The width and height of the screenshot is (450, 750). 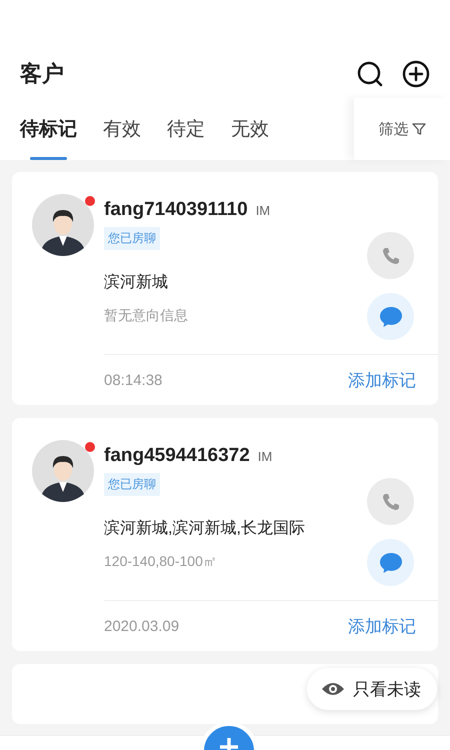 What do you see at coordinates (419, 129) in the screenshot?
I see `funnel-icon` at bounding box center [419, 129].